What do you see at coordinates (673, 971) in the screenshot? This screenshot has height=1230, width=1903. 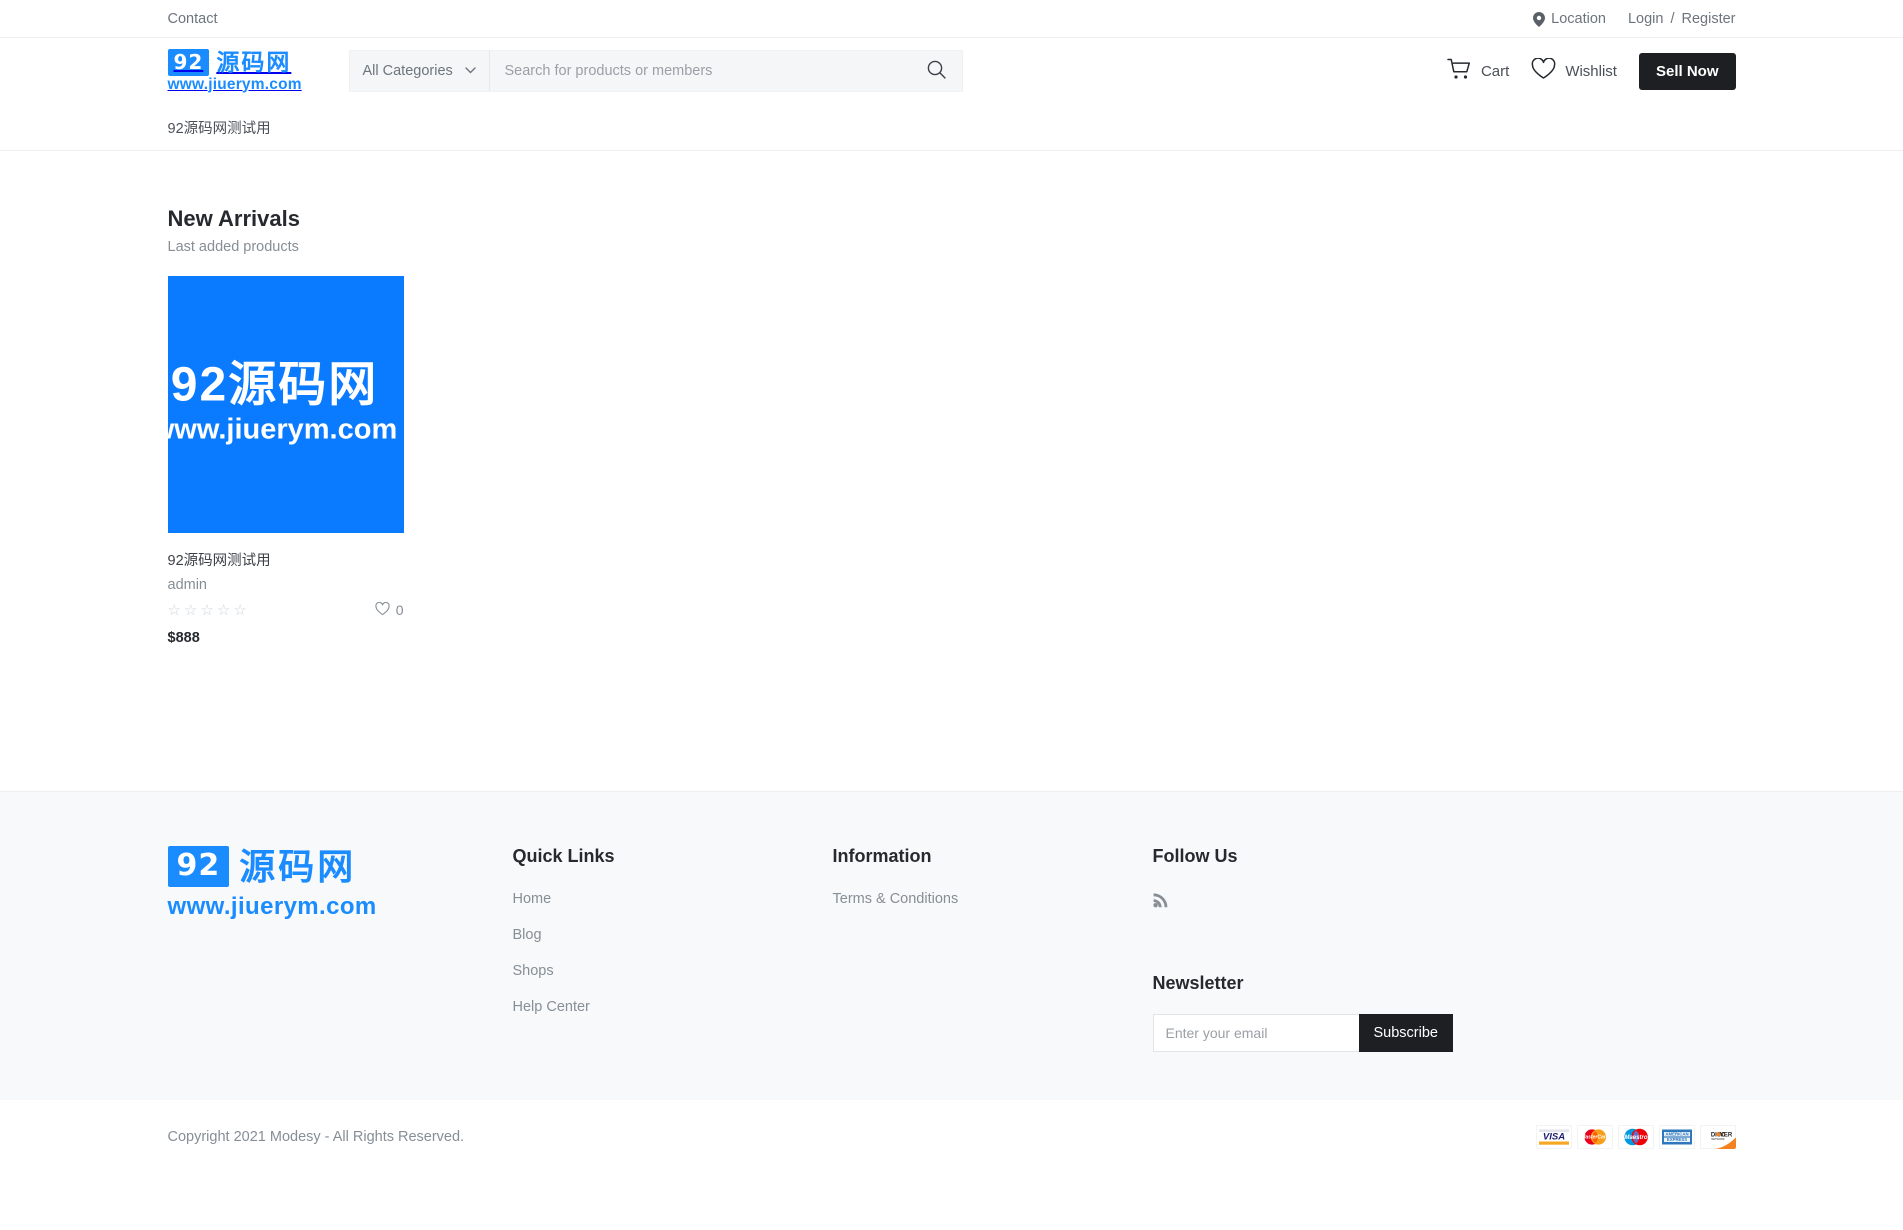 I see `footer-link-shops: Shops` at bounding box center [673, 971].